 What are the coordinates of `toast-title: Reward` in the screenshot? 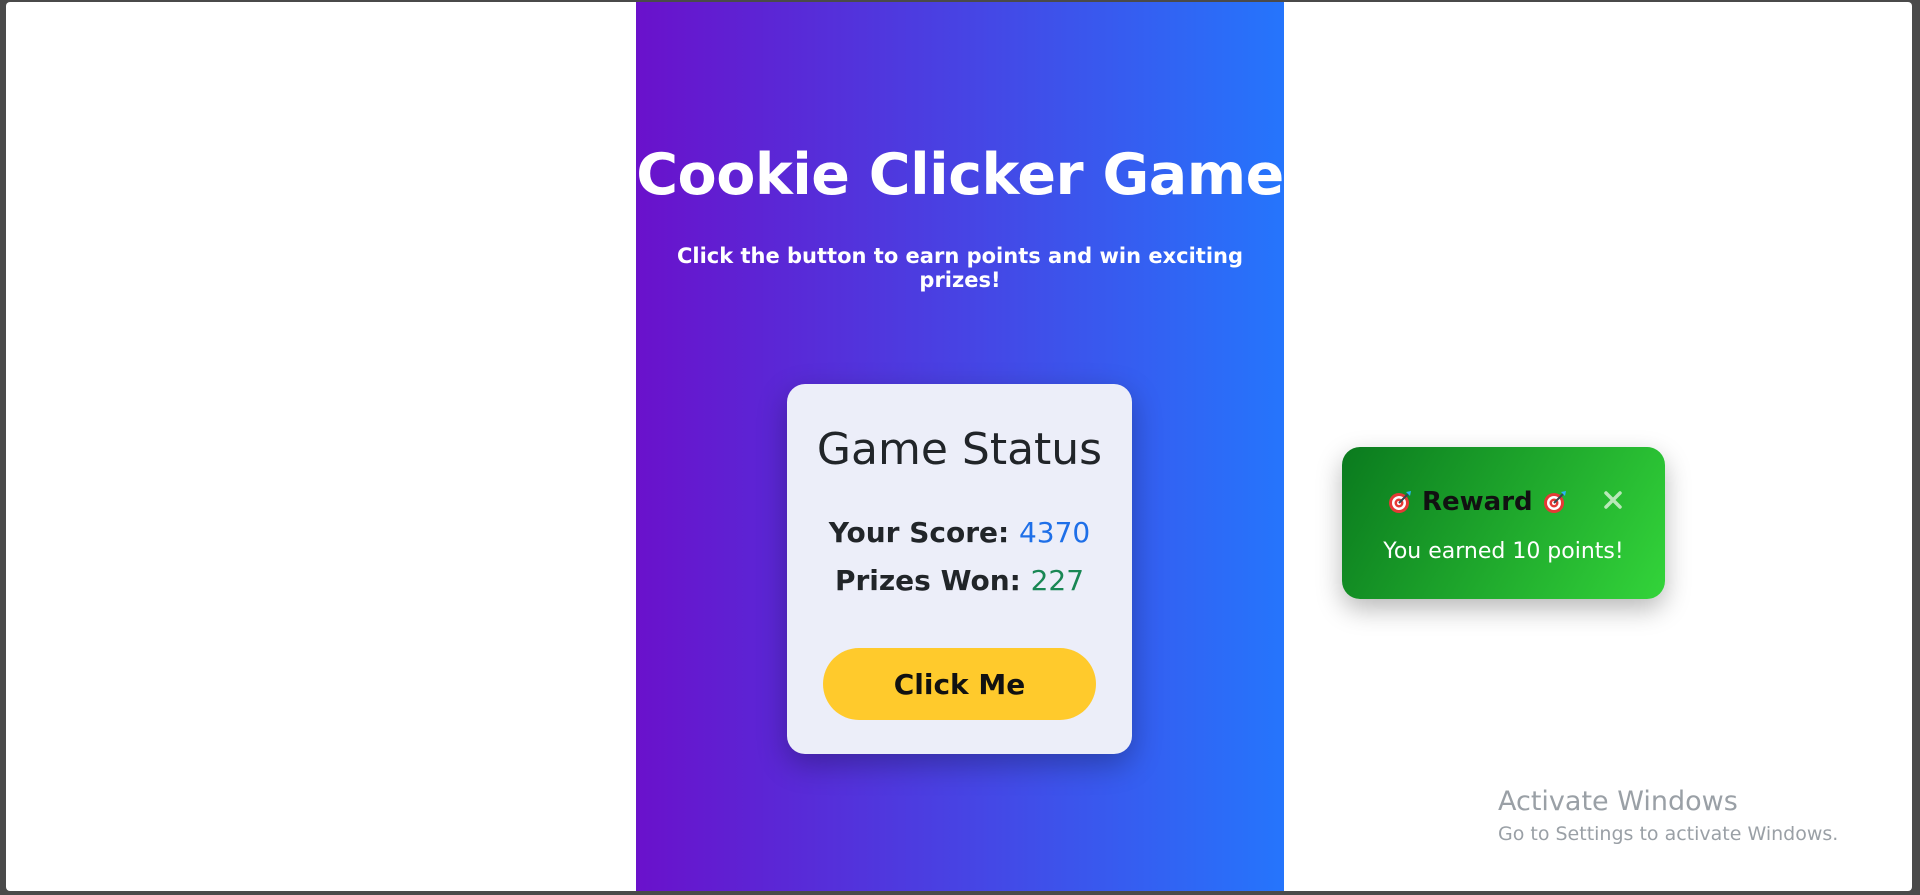 It's located at (1477, 502).